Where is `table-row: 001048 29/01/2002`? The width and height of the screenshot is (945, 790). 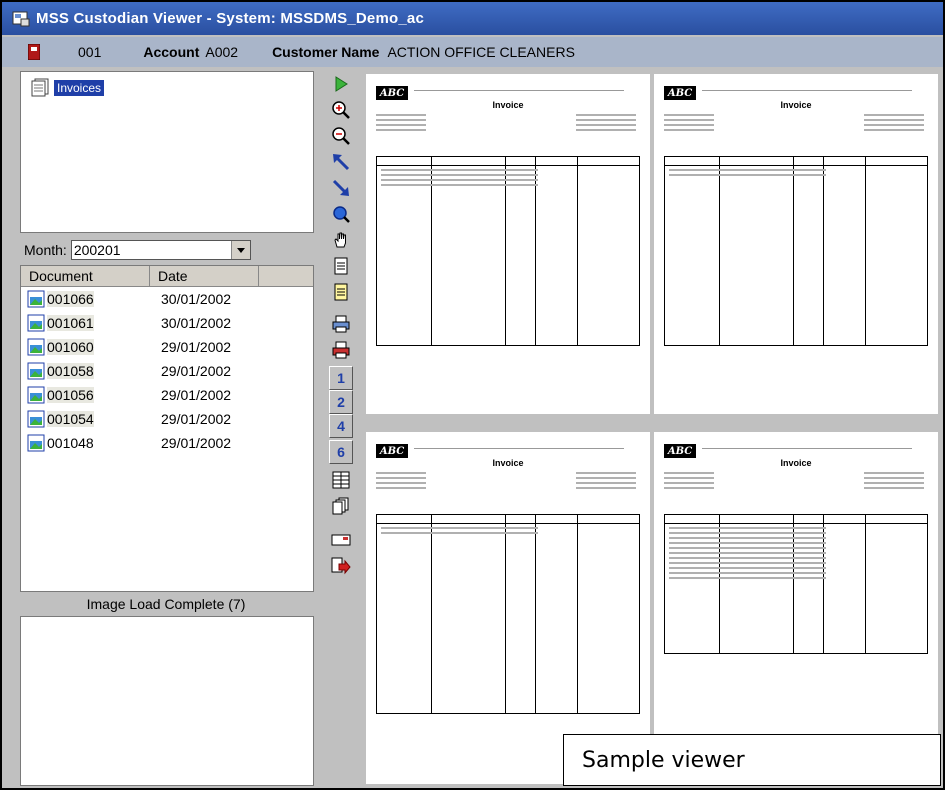
table-row: 001048 29/01/2002 is located at coordinates (167, 443).